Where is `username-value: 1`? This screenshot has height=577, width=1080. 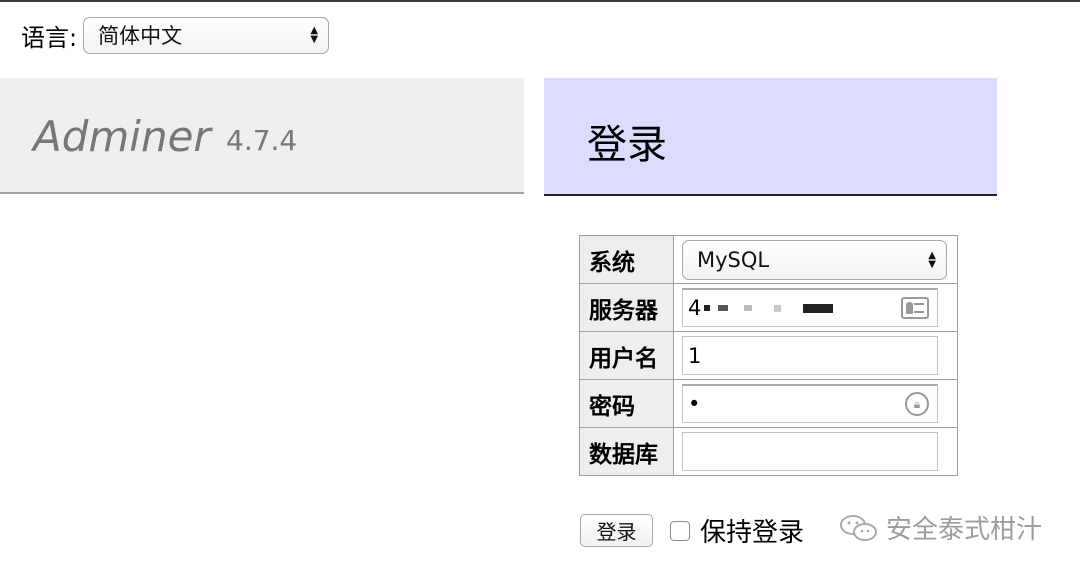
username-value: 1 is located at coordinates (695, 355).